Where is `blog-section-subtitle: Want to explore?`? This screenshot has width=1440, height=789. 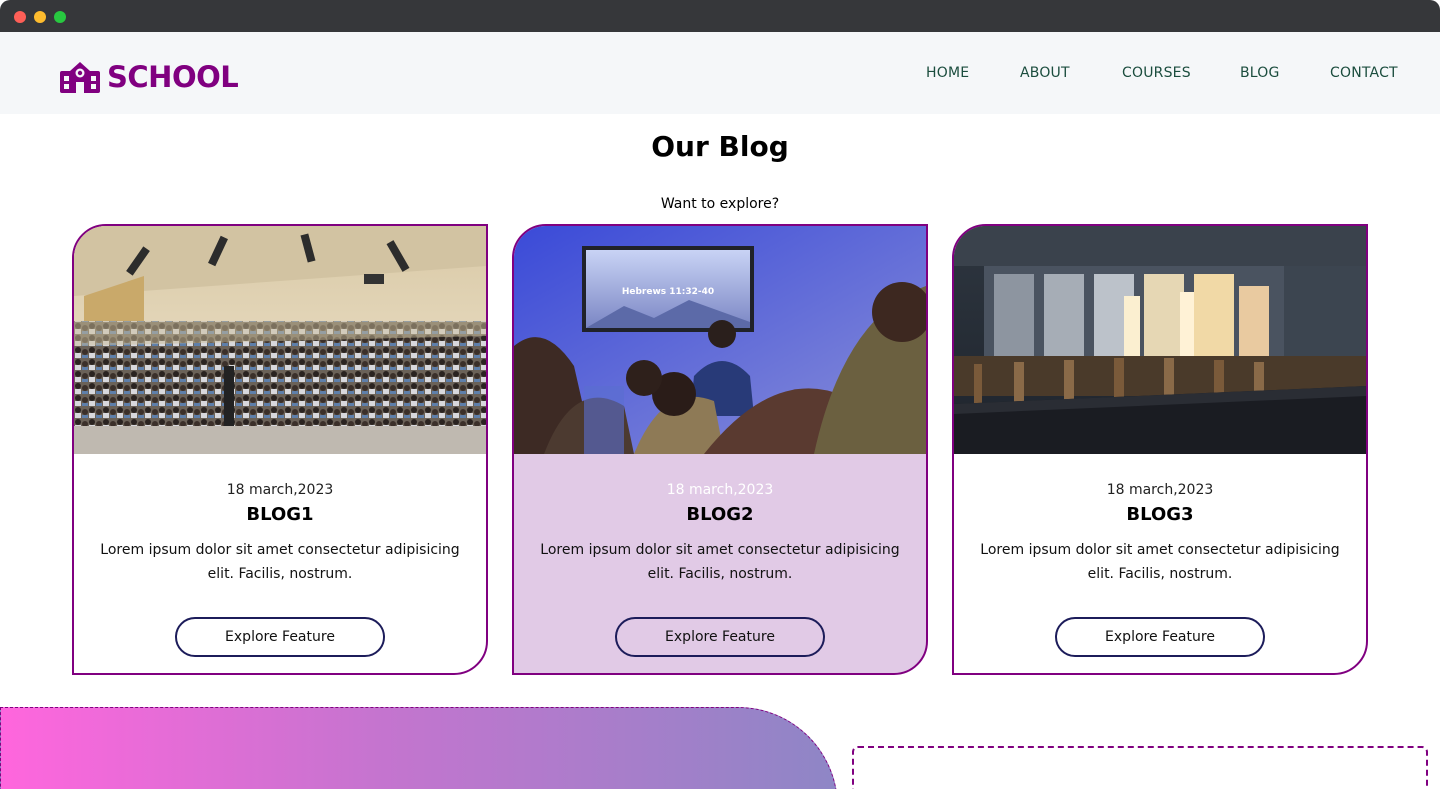
blog-section-subtitle: Want to explore? is located at coordinates (720, 204).